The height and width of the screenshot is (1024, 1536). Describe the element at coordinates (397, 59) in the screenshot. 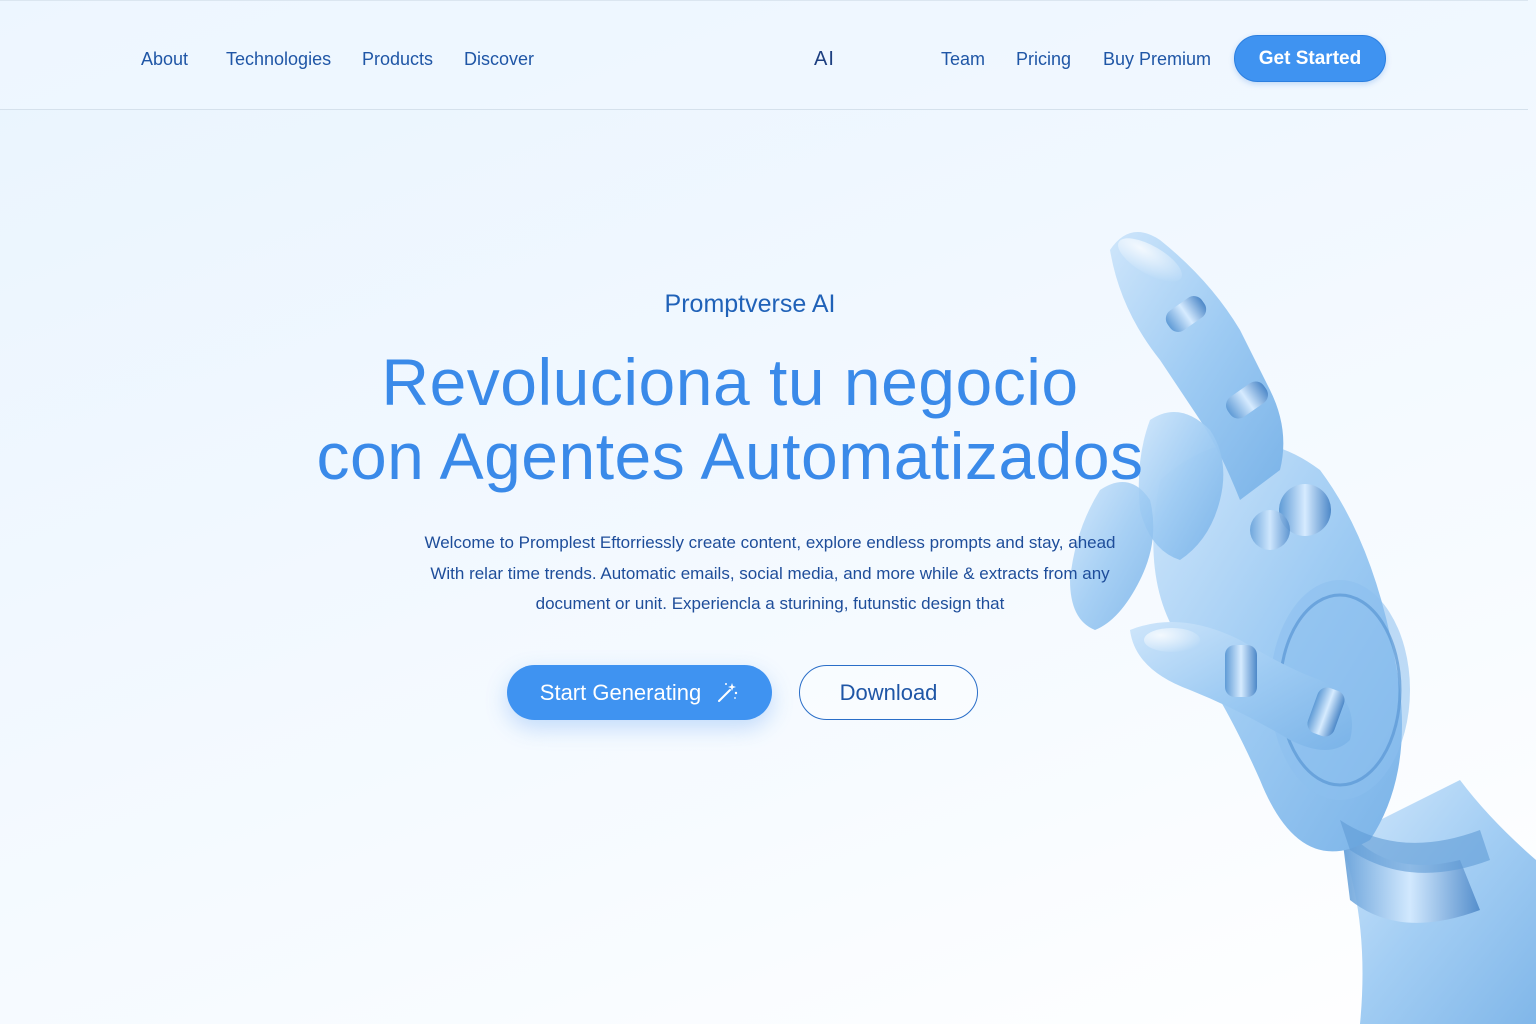

I see `nav-link-products: Products` at that location.